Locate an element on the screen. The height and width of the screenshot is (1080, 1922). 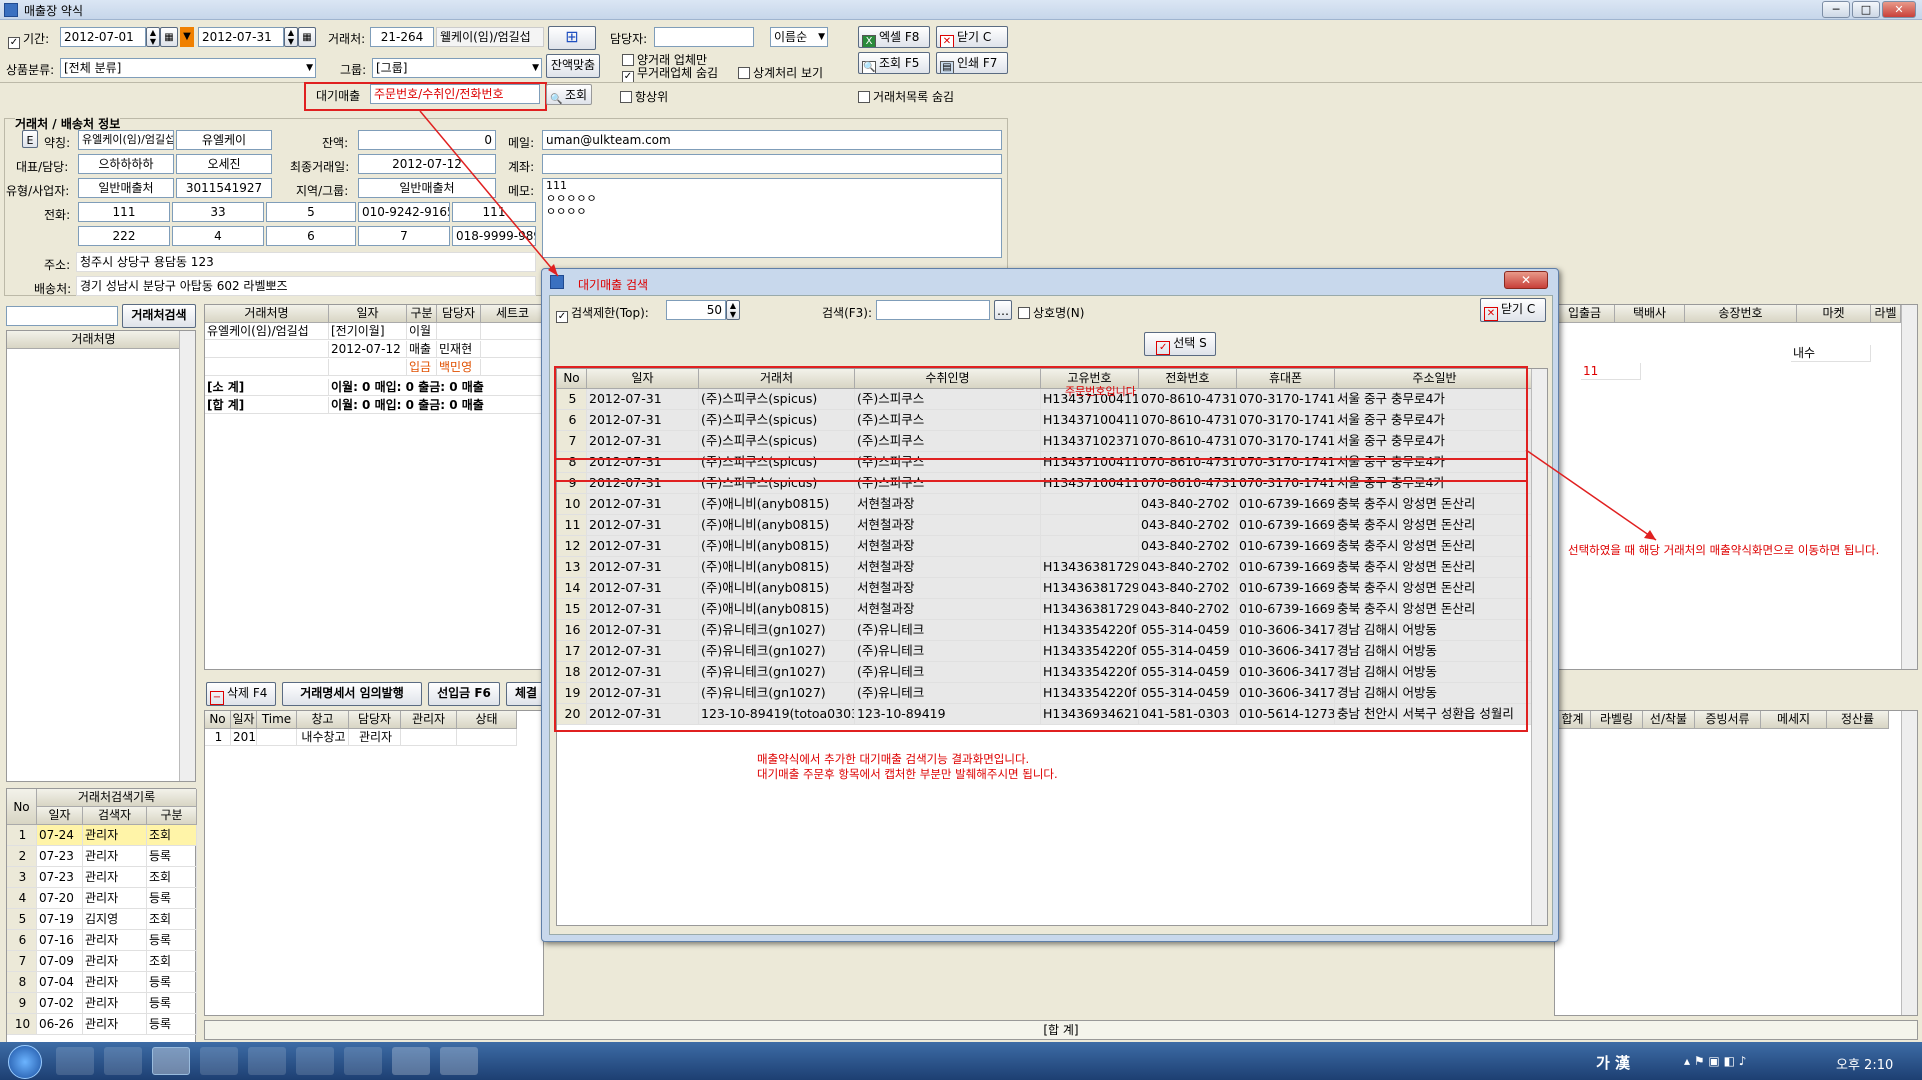
photoshop-icon is located at coordinates (459, 1061).